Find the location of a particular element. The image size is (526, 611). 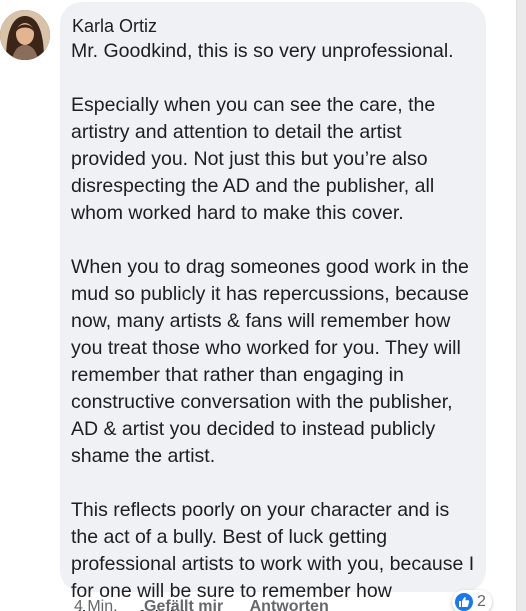

reply-button: Antworten is located at coordinates (289, 604).